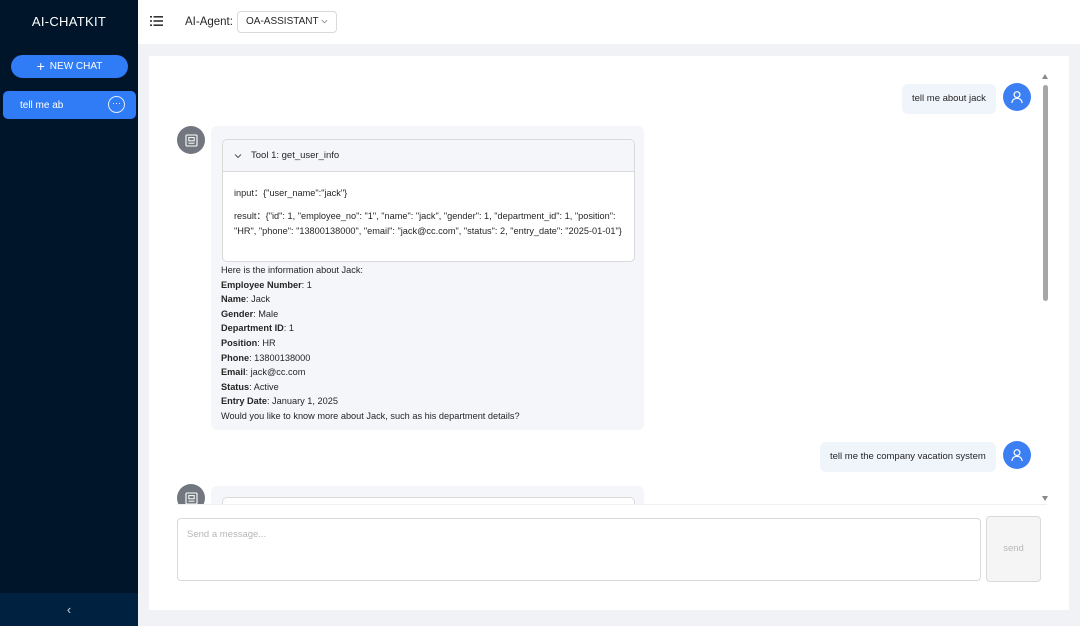  I want to click on new-chat-button: + NEW CHAT, so click(69, 66).